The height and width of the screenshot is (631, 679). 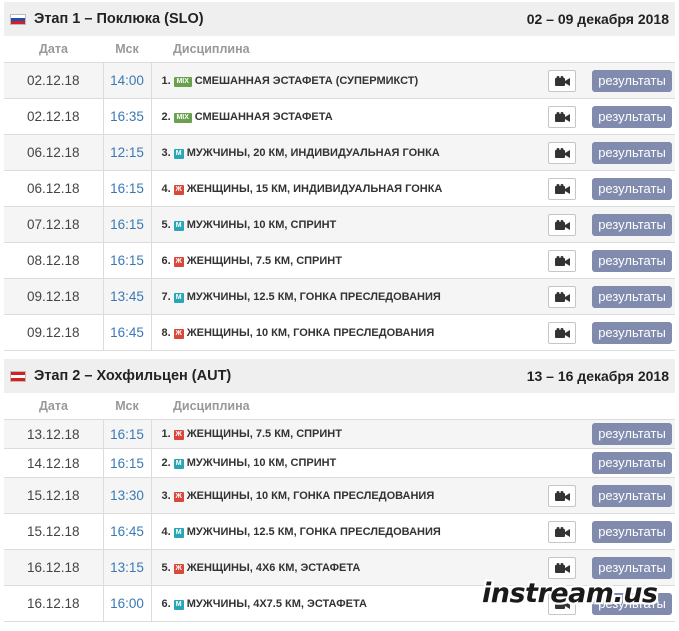 What do you see at coordinates (53, 406) in the screenshot?
I see `col-header-date: Дата` at bounding box center [53, 406].